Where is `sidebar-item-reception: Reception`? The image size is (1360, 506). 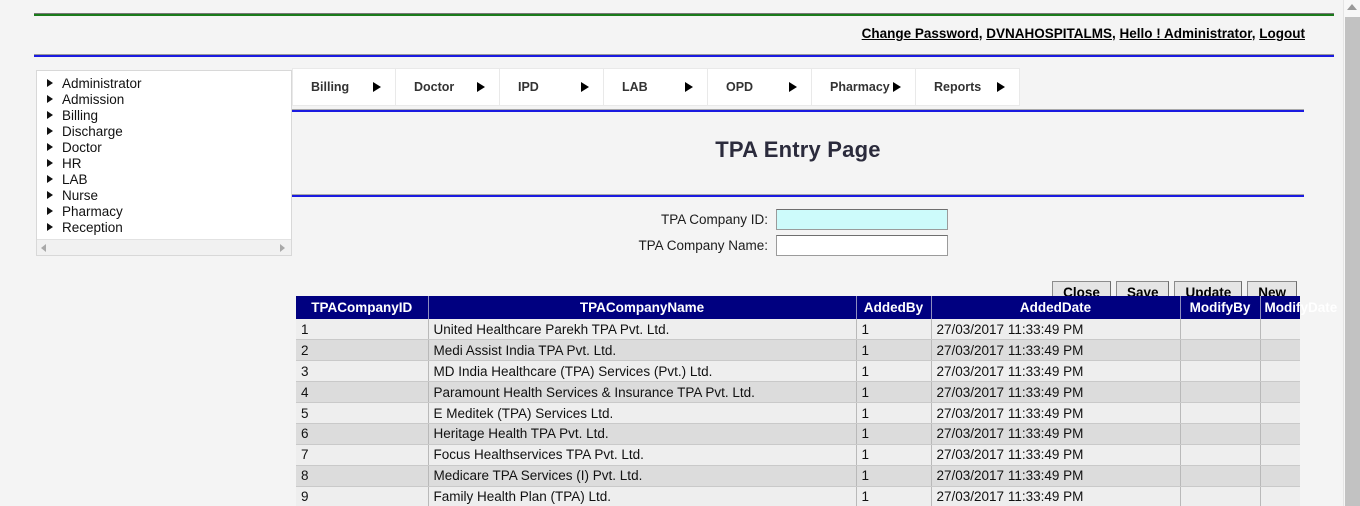 sidebar-item-reception: Reception is located at coordinates (164, 227).